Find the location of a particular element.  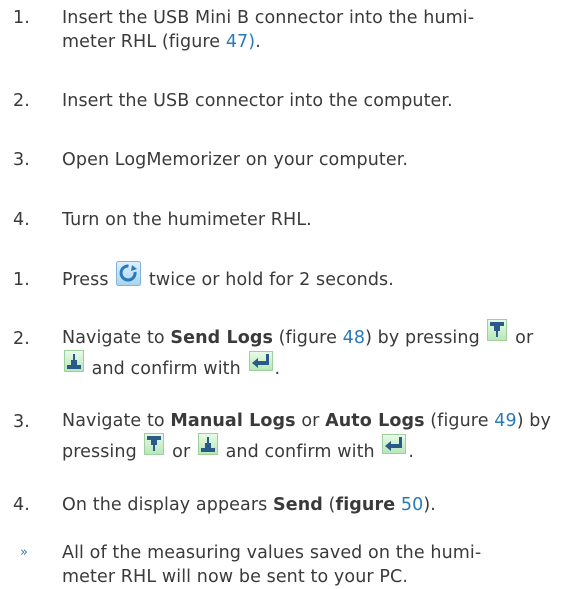

step-text: ) by pressing is located at coordinates (422, 338).